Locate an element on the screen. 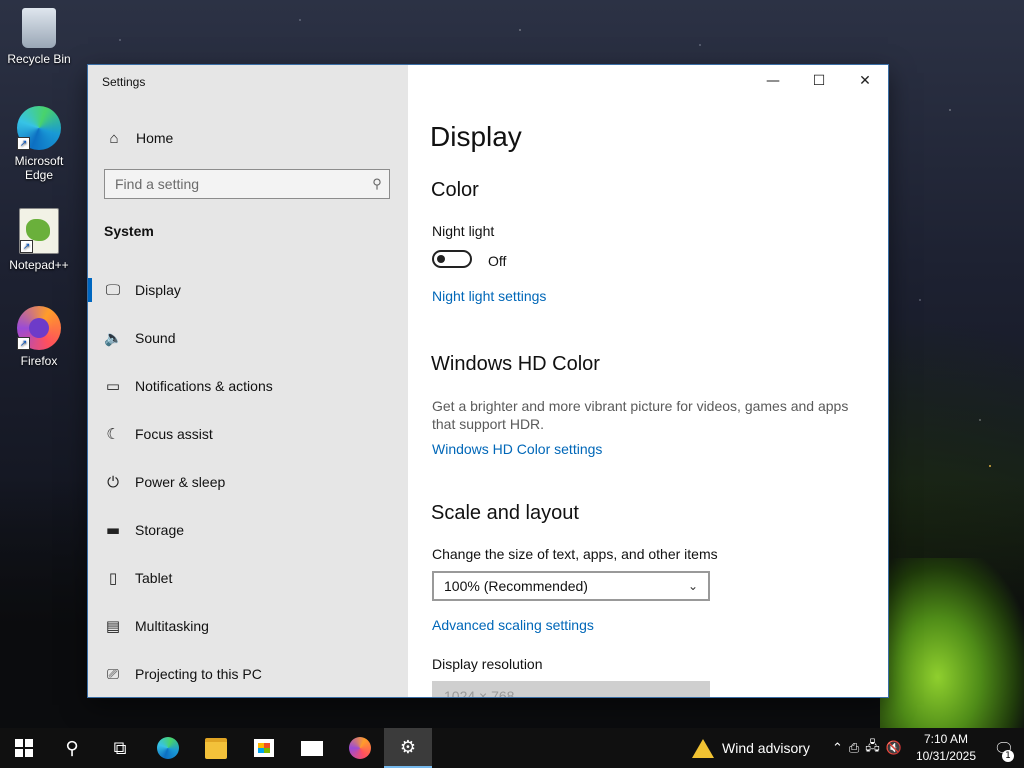 This screenshot has width=1024, height=768. network-icon: 🖧 is located at coordinates (872, 748).